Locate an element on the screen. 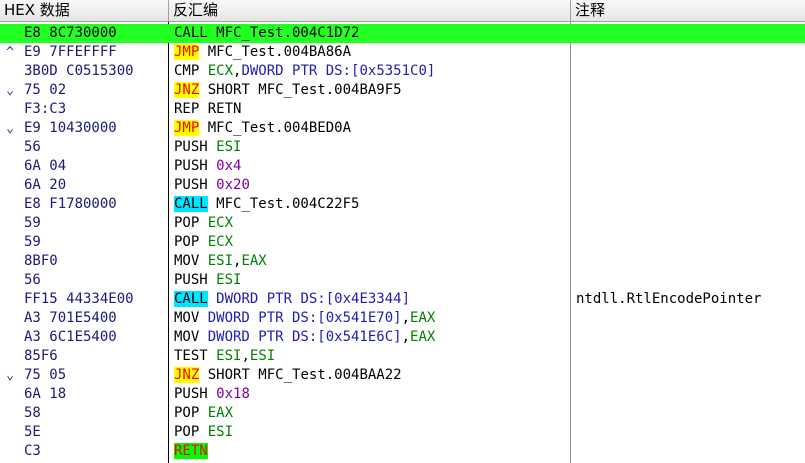  disasm-text: CALL MFC_Test.004C22F5 is located at coordinates (266, 204).